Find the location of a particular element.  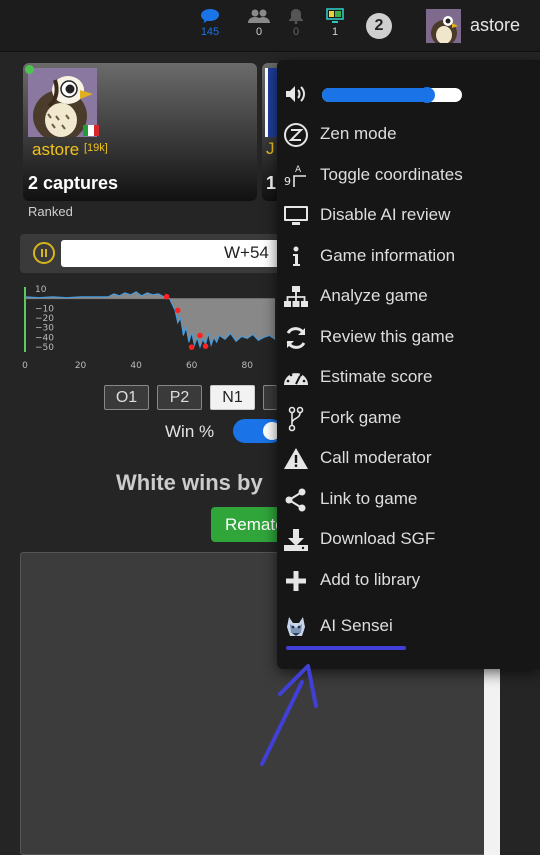

menu-item-label: Add to library is located at coordinates (370, 579).